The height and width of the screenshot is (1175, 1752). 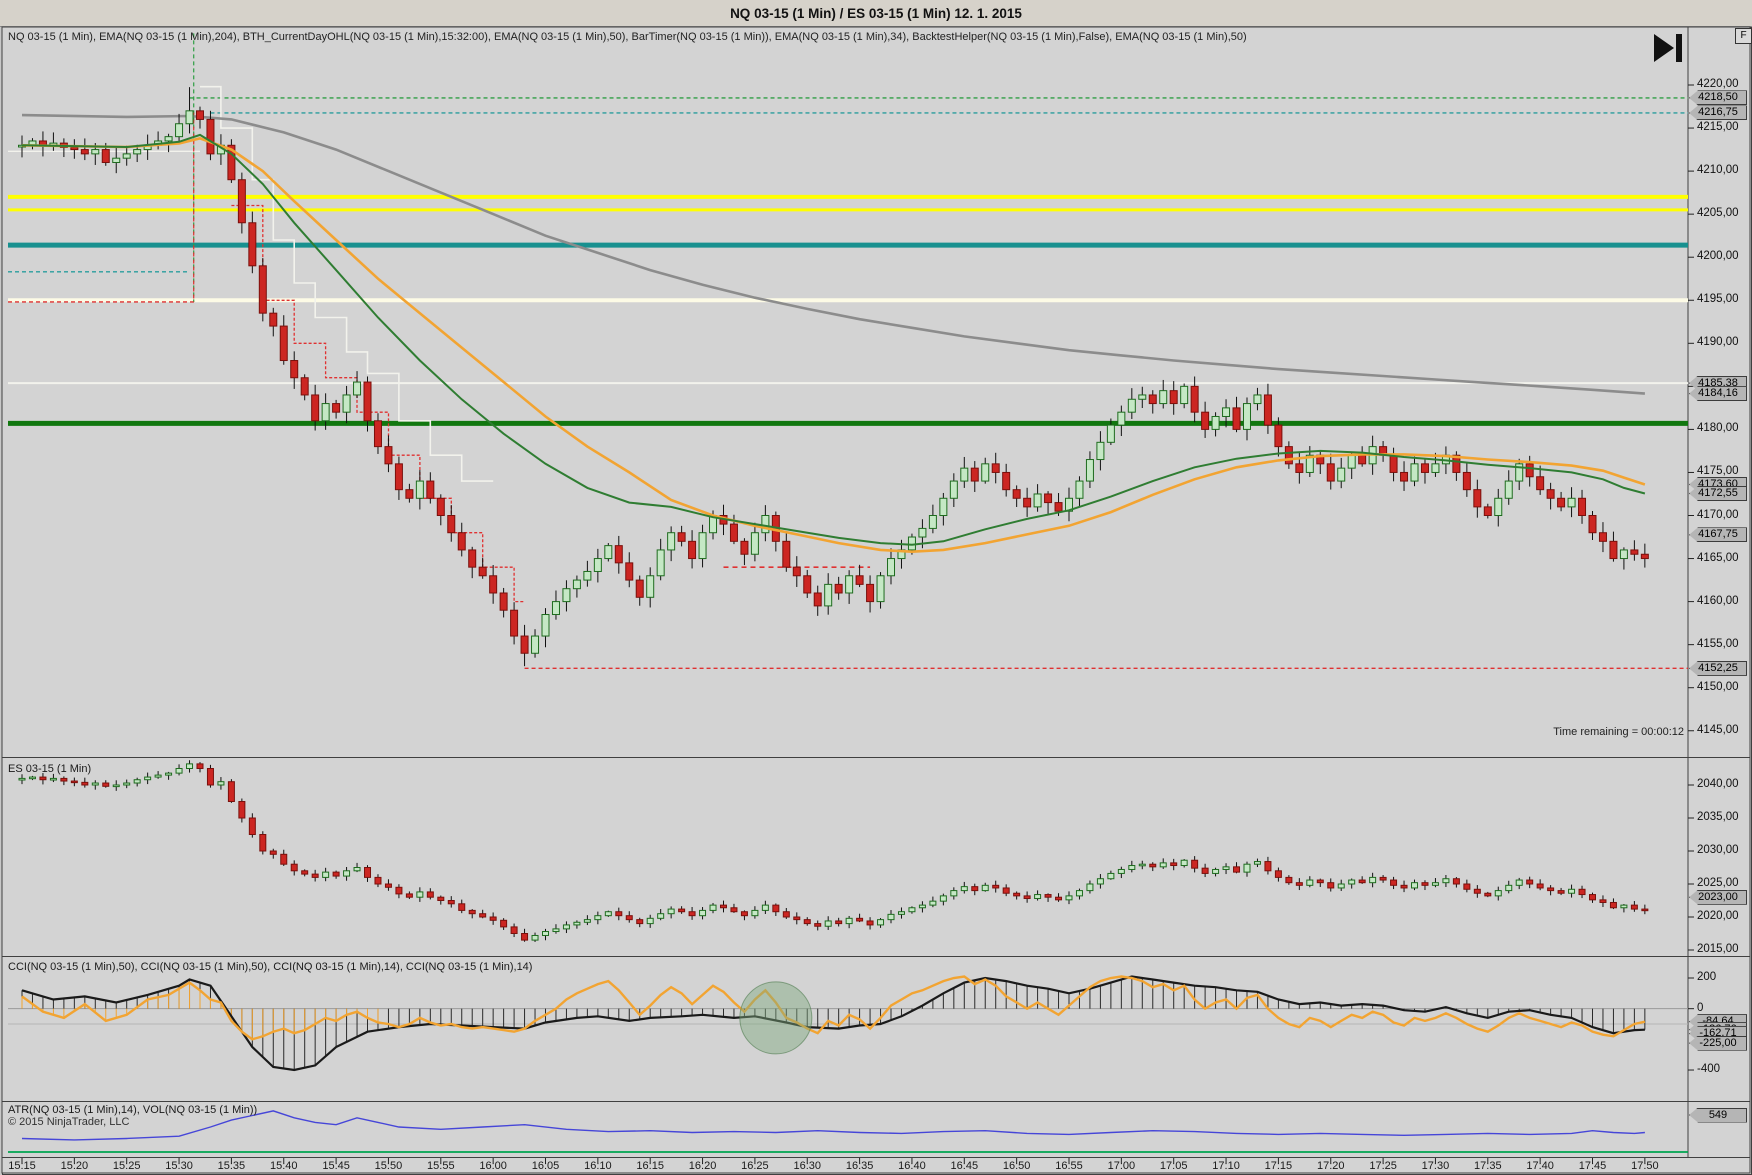 What do you see at coordinates (1718, 1115) in the screenshot?
I see `price-marker: 549` at bounding box center [1718, 1115].